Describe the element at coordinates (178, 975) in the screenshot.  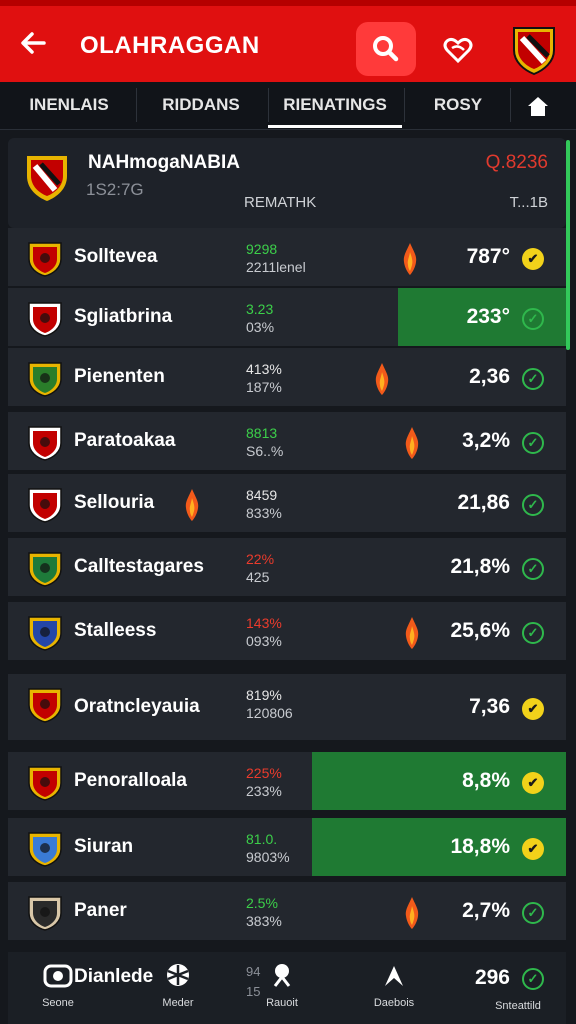
I see `ball-icon` at that location.